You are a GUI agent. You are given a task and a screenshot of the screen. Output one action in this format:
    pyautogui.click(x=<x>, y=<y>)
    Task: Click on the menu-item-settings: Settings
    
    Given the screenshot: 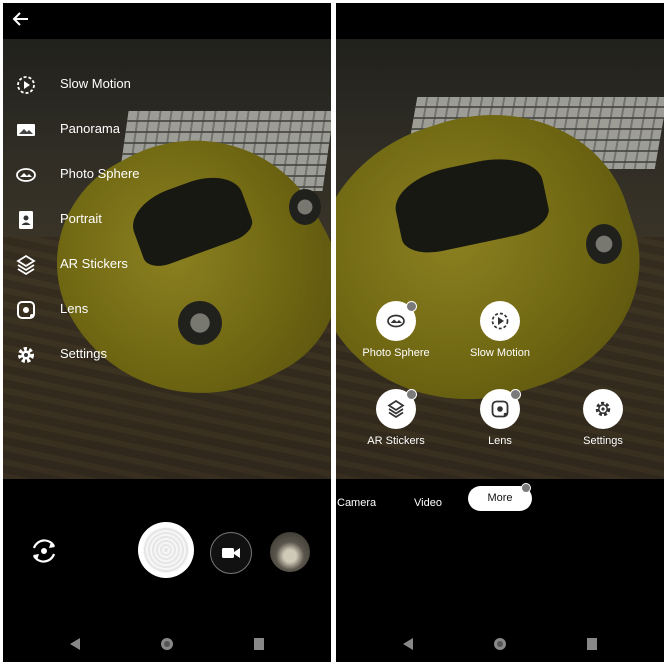 What is the action you would take?
    pyautogui.click(x=113, y=355)
    